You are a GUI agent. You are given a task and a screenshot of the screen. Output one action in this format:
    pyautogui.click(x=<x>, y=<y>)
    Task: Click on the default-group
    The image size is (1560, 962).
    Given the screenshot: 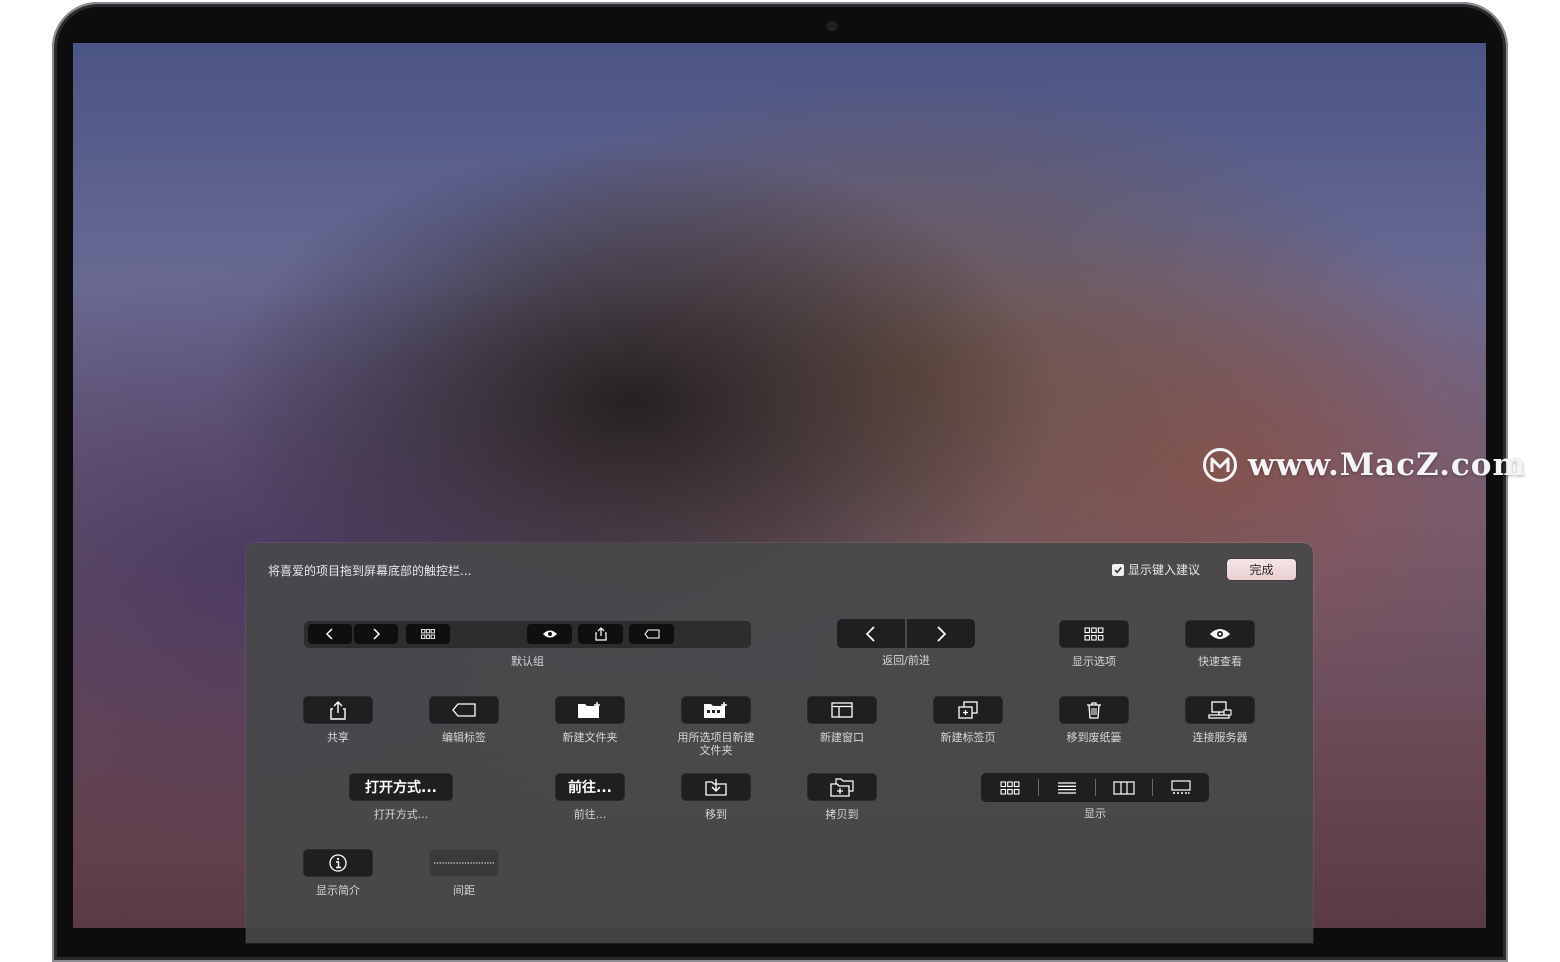 What is the action you would take?
    pyautogui.click(x=527, y=634)
    